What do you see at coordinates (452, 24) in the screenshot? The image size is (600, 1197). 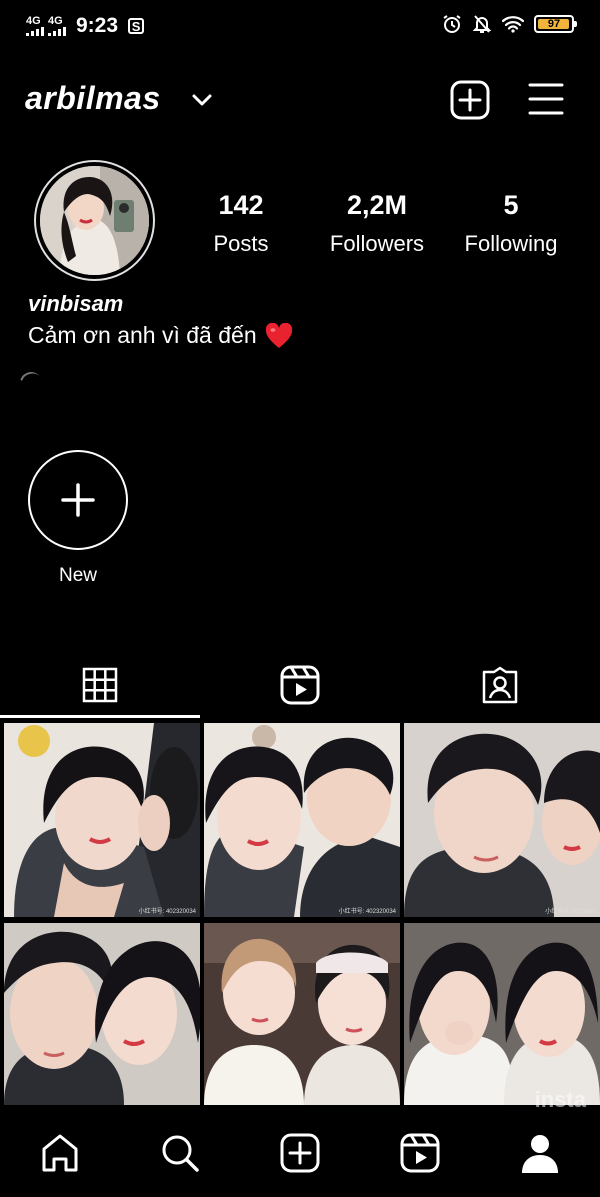 I see `alarm-icon` at bounding box center [452, 24].